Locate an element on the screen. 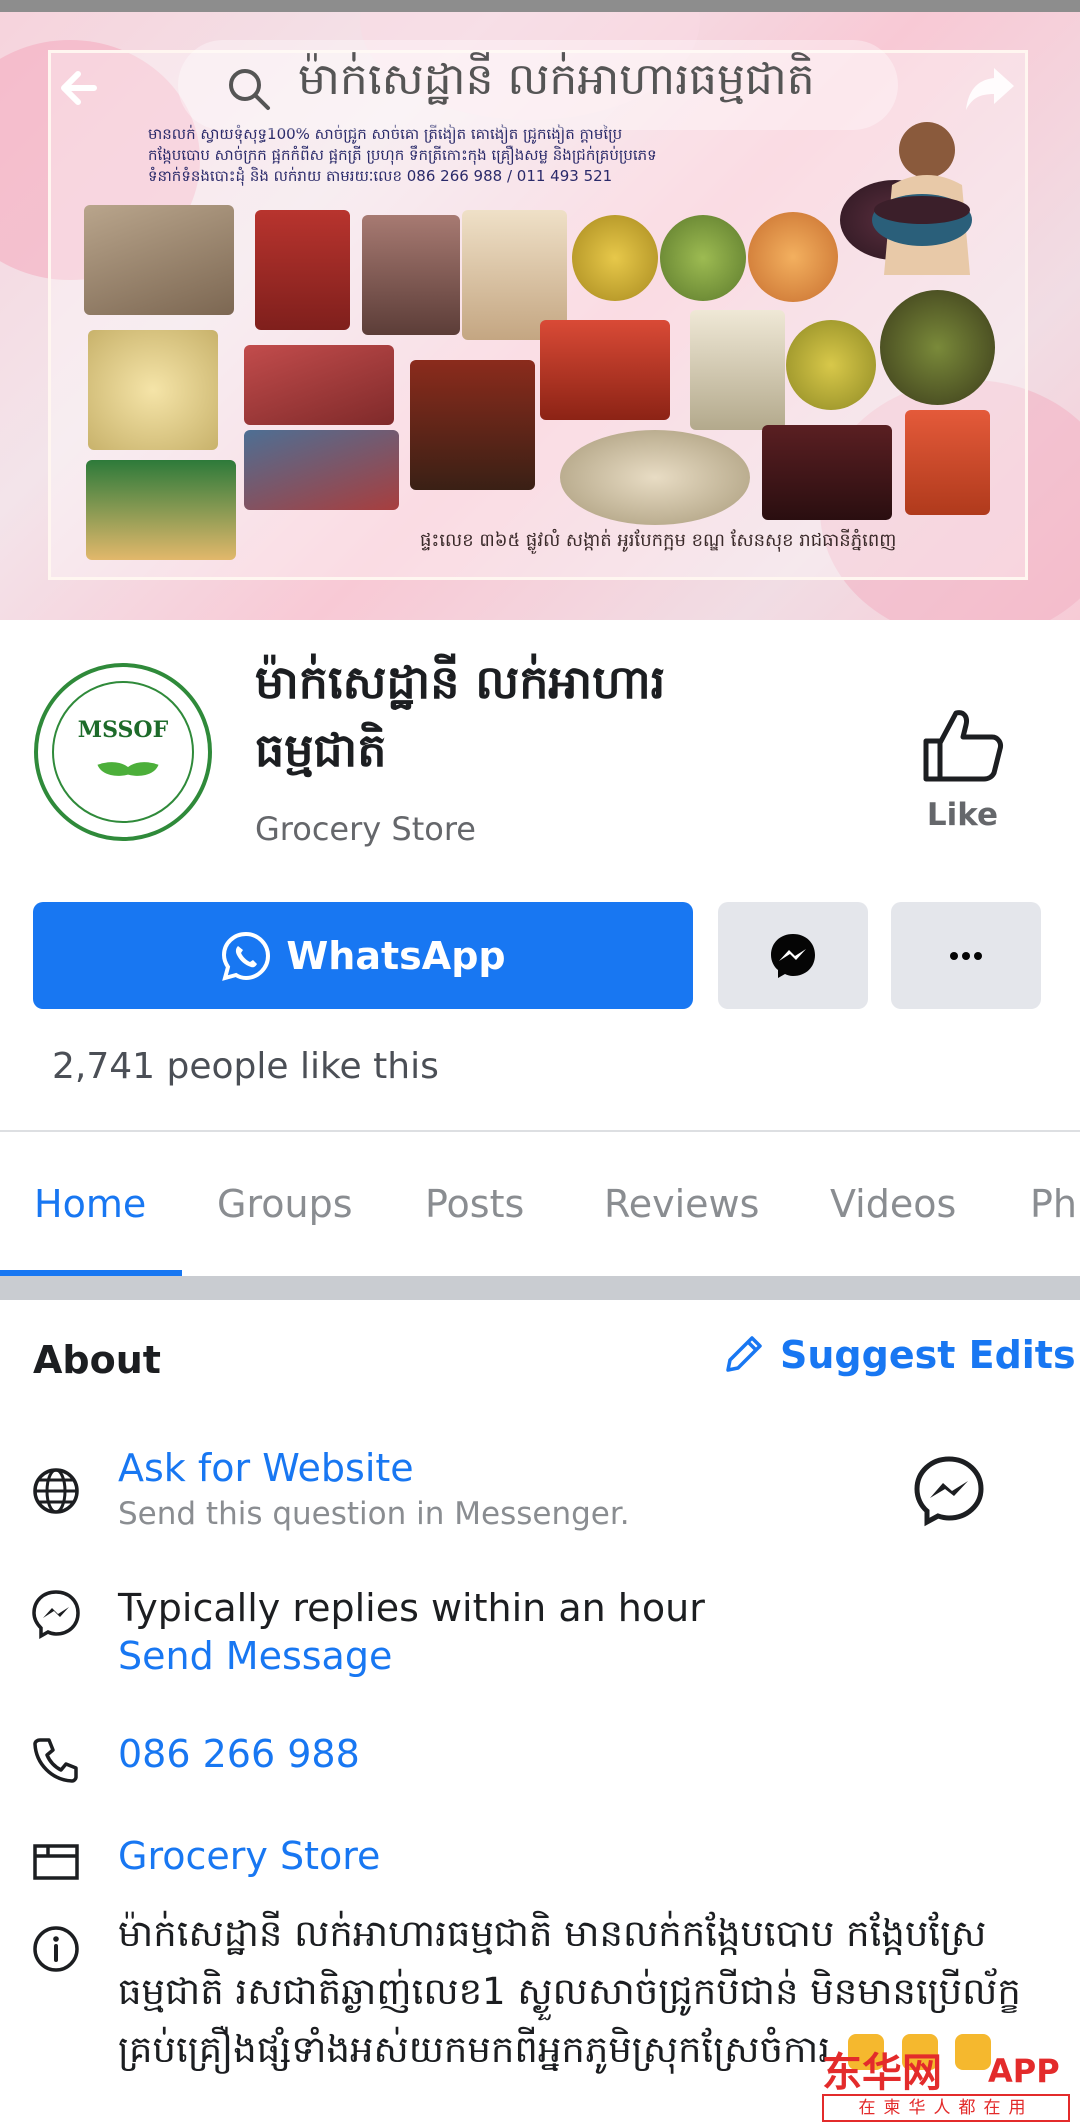  like-button: Like is located at coordinates (962, 775).